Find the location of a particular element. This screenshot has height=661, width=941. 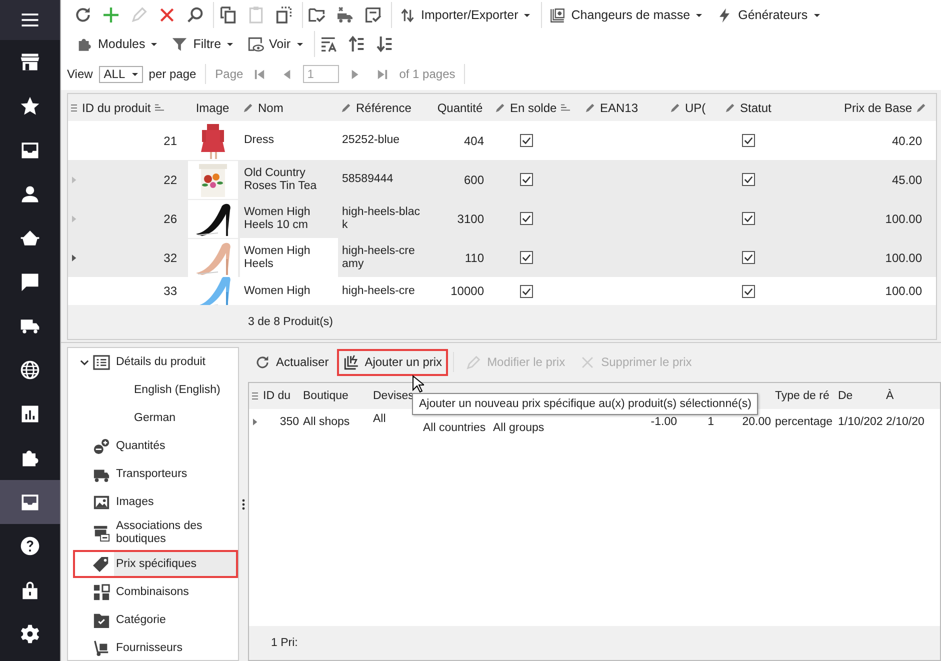

last-page-icon is located at coordinates (382, 74).